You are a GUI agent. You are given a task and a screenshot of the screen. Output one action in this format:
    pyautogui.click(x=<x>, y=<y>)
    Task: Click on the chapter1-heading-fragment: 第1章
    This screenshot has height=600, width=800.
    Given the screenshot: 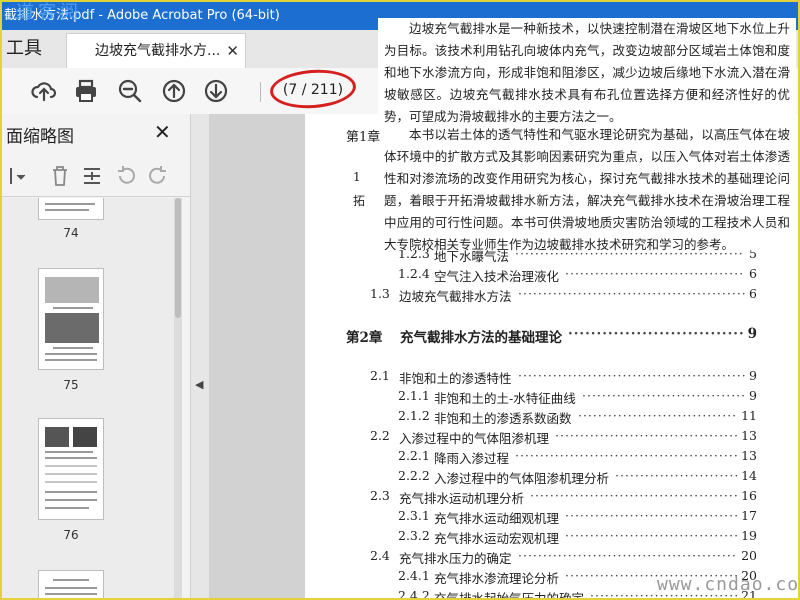 What is the action you would take?
    pyautogui.click(x=363, y=137)
    